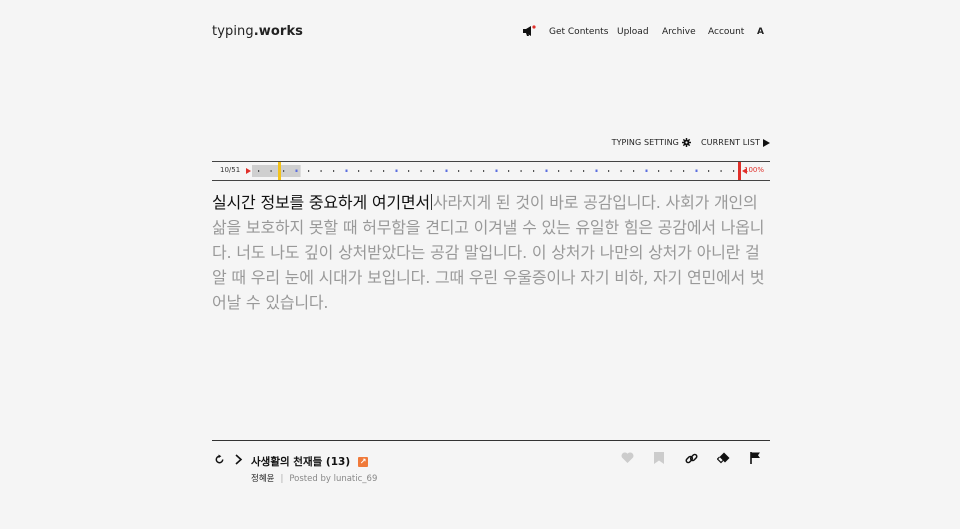 The image size is (960, 529). I want to click on nav-account: Account, so click(726, 32).